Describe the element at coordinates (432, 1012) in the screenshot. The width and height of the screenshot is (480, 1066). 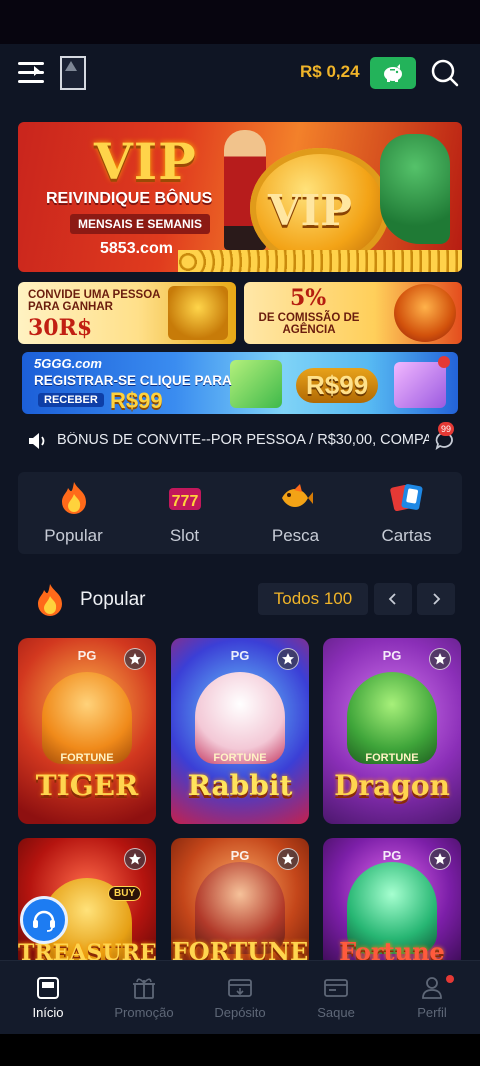
I see `nav-label: Perfil` at that location.